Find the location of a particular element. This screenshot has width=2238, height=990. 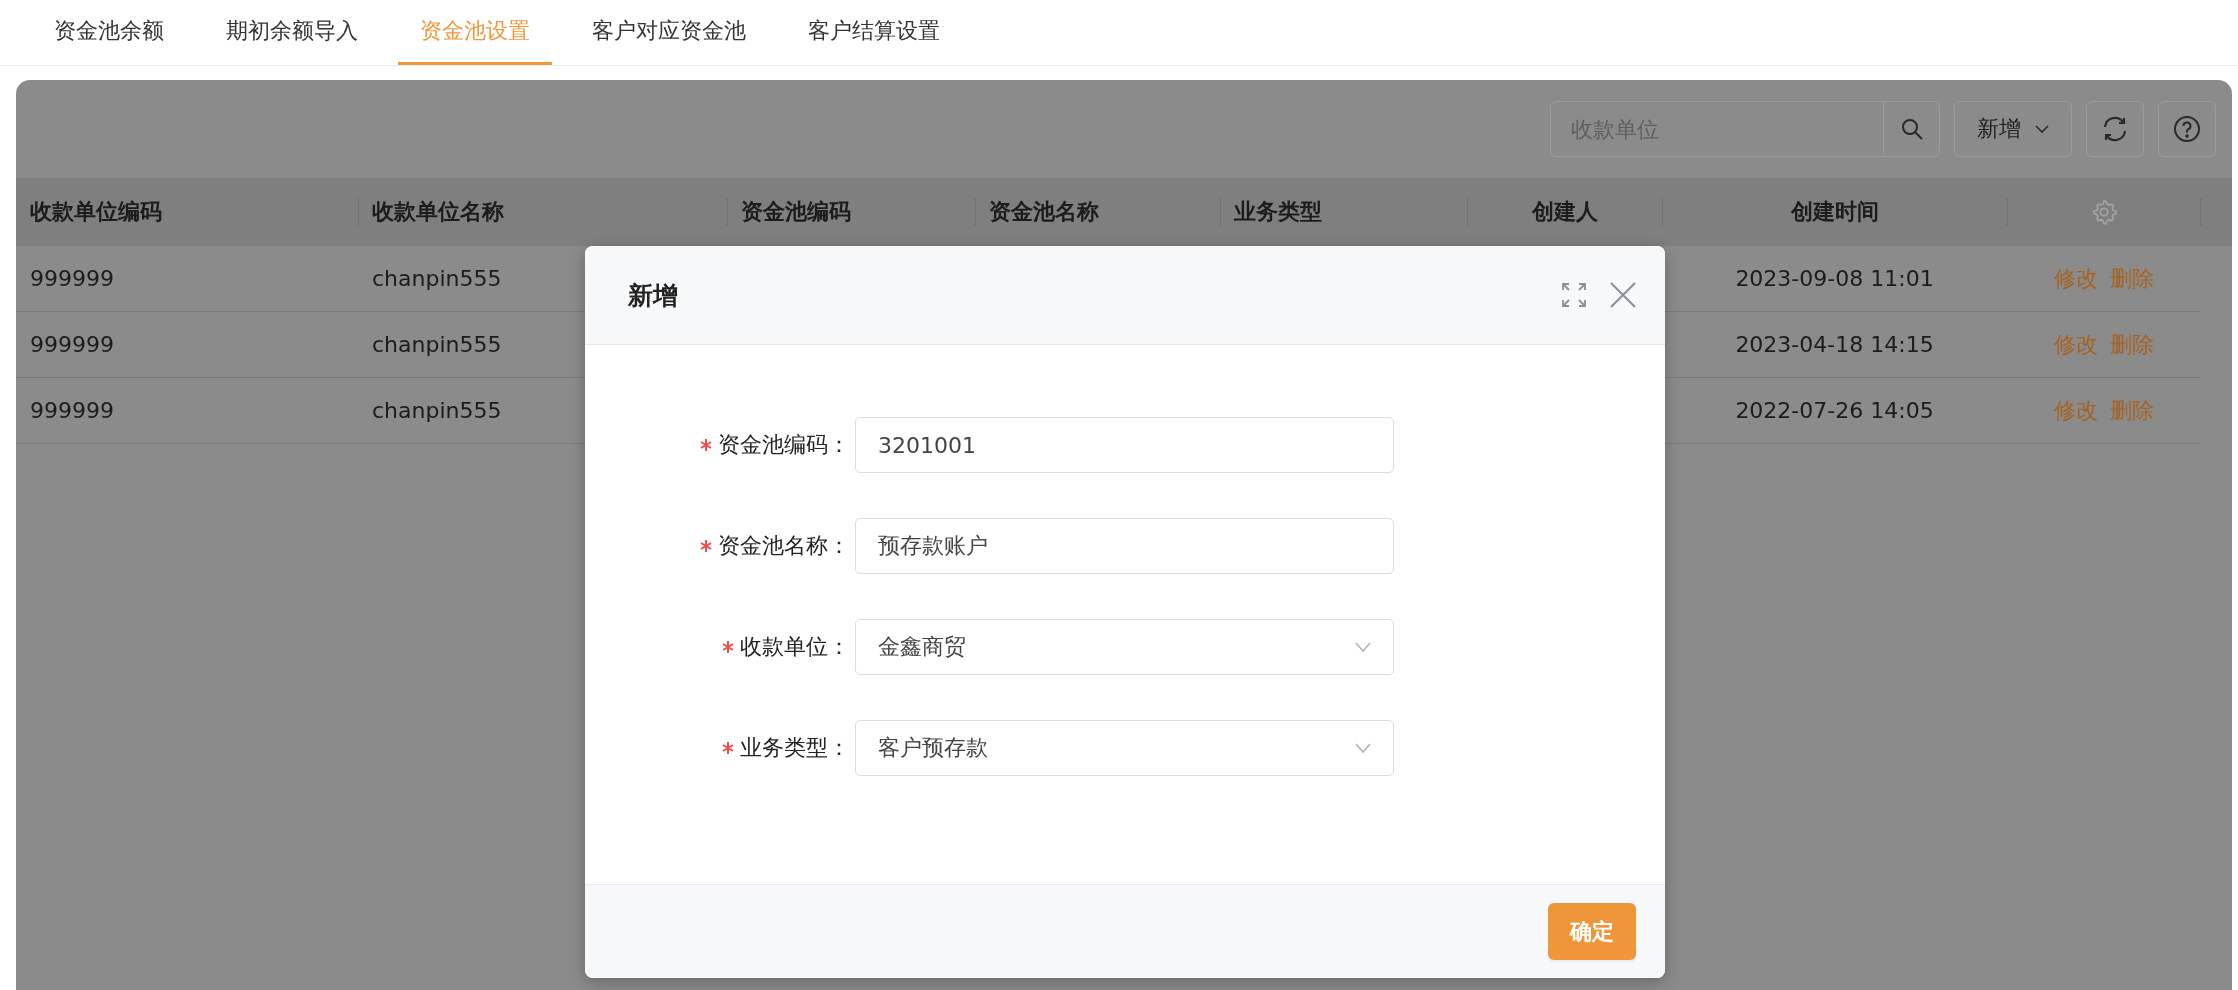

column-header: 收款单位编码 is located at coordinates (187, 212).